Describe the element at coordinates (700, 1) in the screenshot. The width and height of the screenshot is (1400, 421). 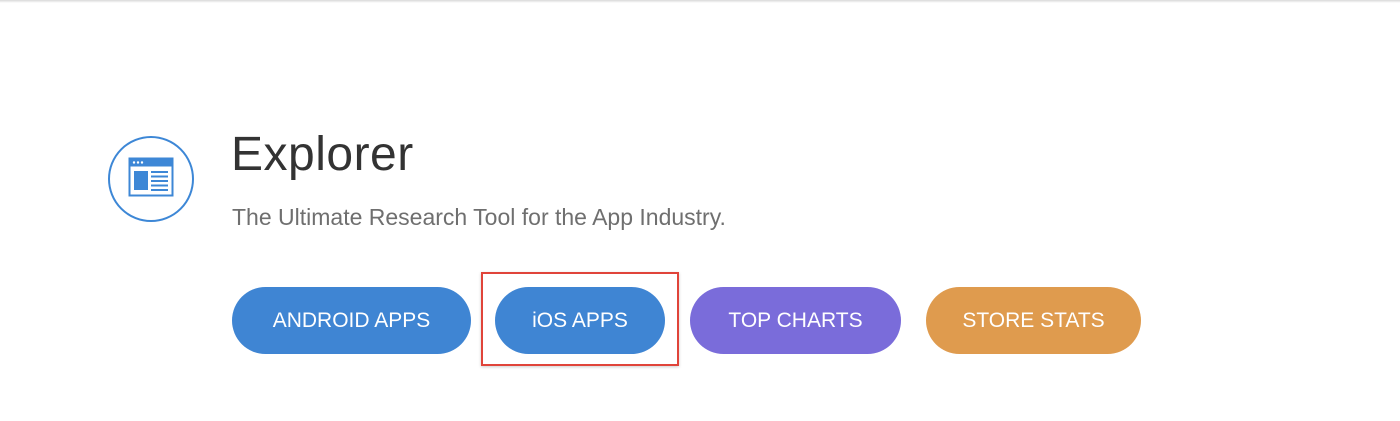
I see `top-edge-shadow` at that location.